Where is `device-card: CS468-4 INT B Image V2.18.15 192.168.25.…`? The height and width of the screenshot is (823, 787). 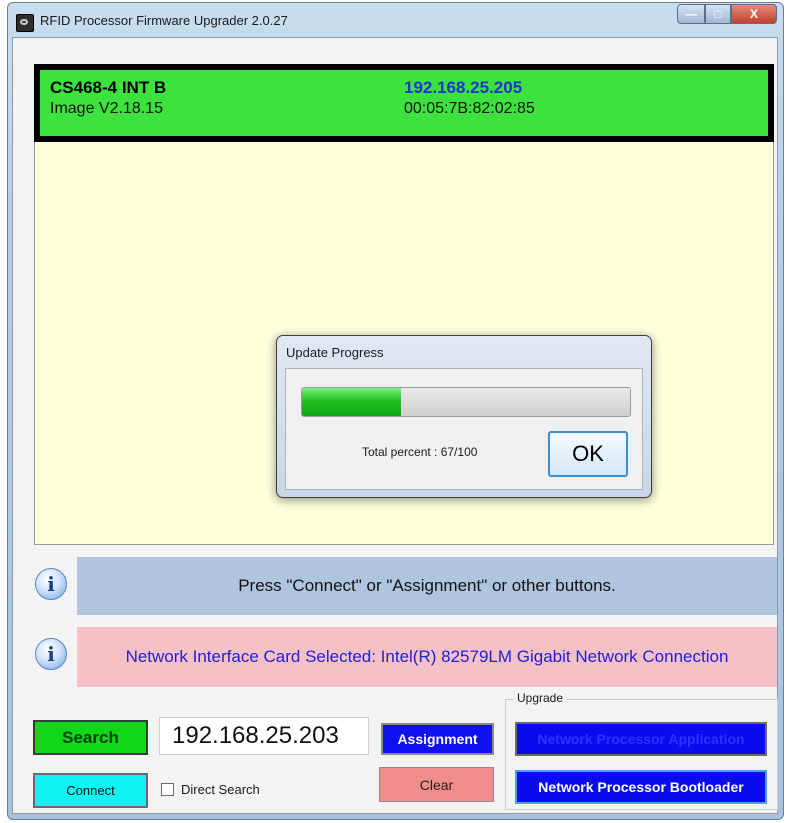 device-card: CS468-4 INT B Image V2.18.15 192.168.25.… is located at coordinates (404, 103).